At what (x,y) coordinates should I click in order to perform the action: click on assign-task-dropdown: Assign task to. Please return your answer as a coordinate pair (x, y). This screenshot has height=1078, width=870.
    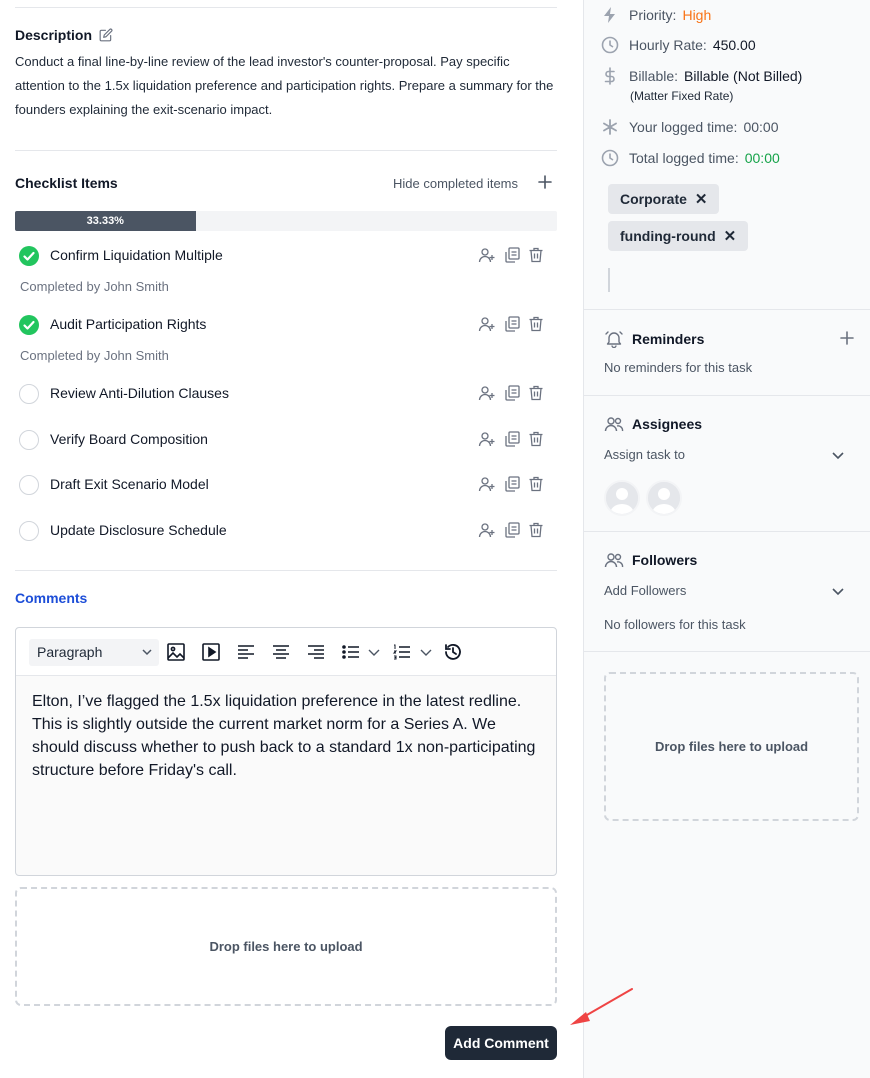
    Looking at the image, I should click on (644, 454).